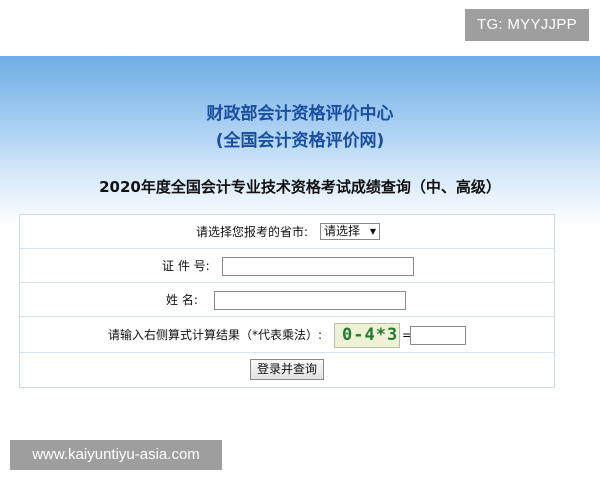 Image resolution: width=600 pixels, height=480 pixels. Describe the element at coordinates (300, 141) in the screenshot. I see `org-site-subtitle: (全国会计资格评价网)` at that location.